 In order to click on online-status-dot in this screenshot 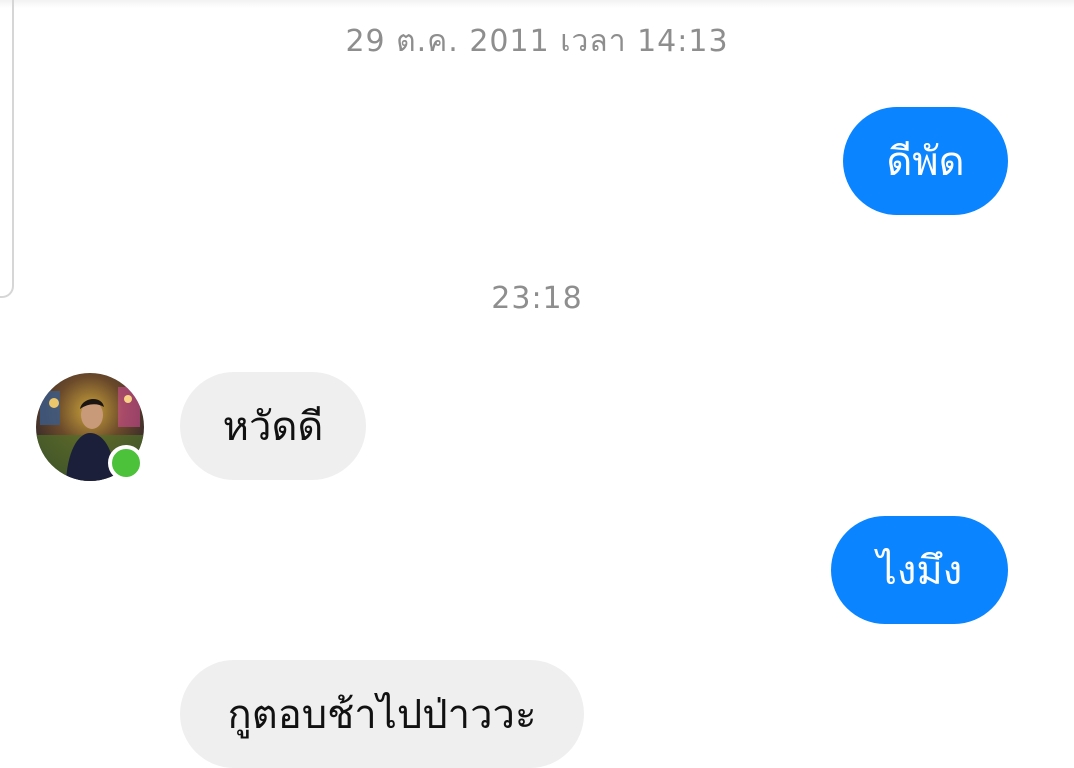, I will do `click(126, 463)`.